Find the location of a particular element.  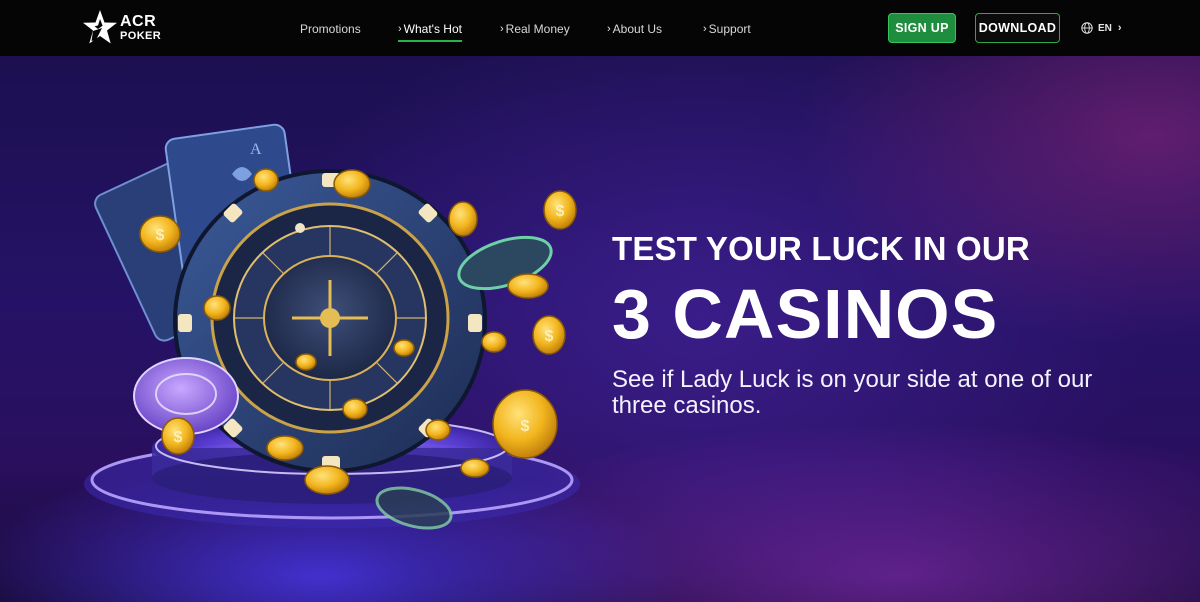

acr-poker-logo: ACR POKER is located at coordinates (127, 28).